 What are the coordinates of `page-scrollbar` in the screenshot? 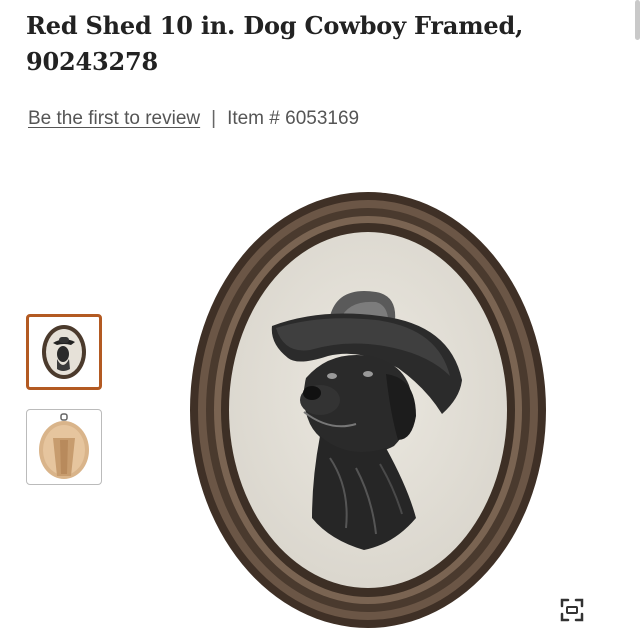 It's located at (637, 20).